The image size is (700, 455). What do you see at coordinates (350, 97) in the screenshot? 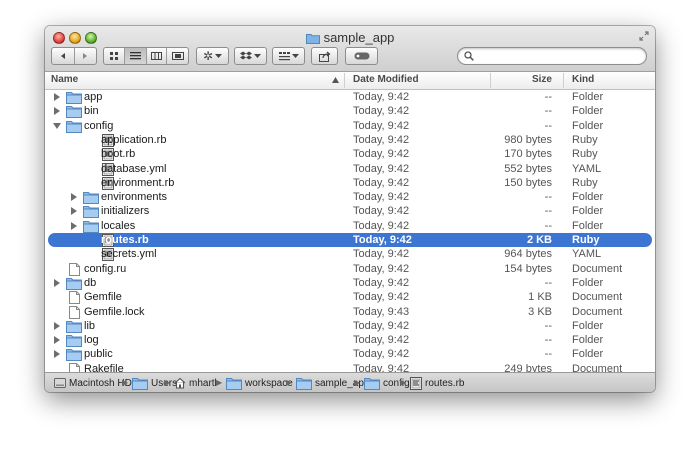
I see `file-row: app Today, 9:42 -- Folder` at bounding box center [350, 97].